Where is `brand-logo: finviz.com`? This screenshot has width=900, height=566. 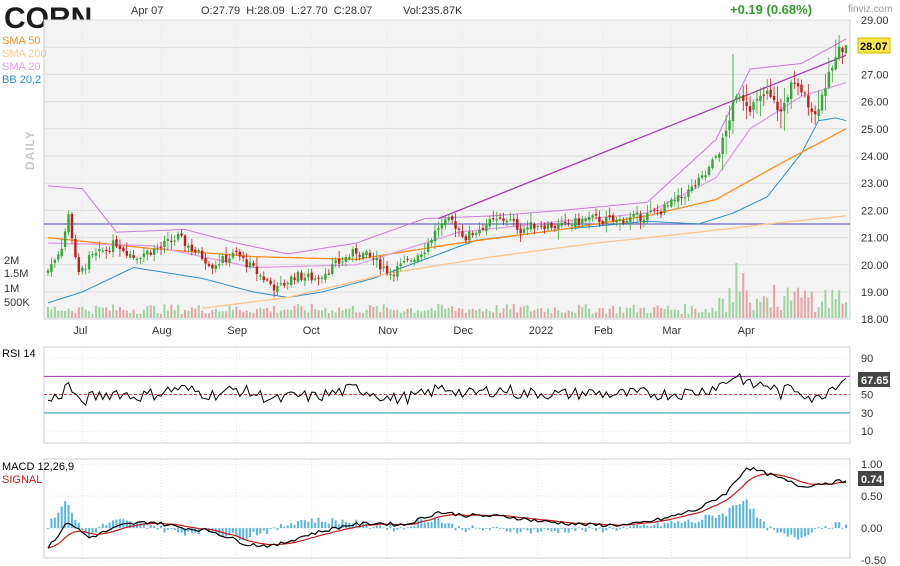
brand-logo: finviz.com is located at coordinates (870, 9).